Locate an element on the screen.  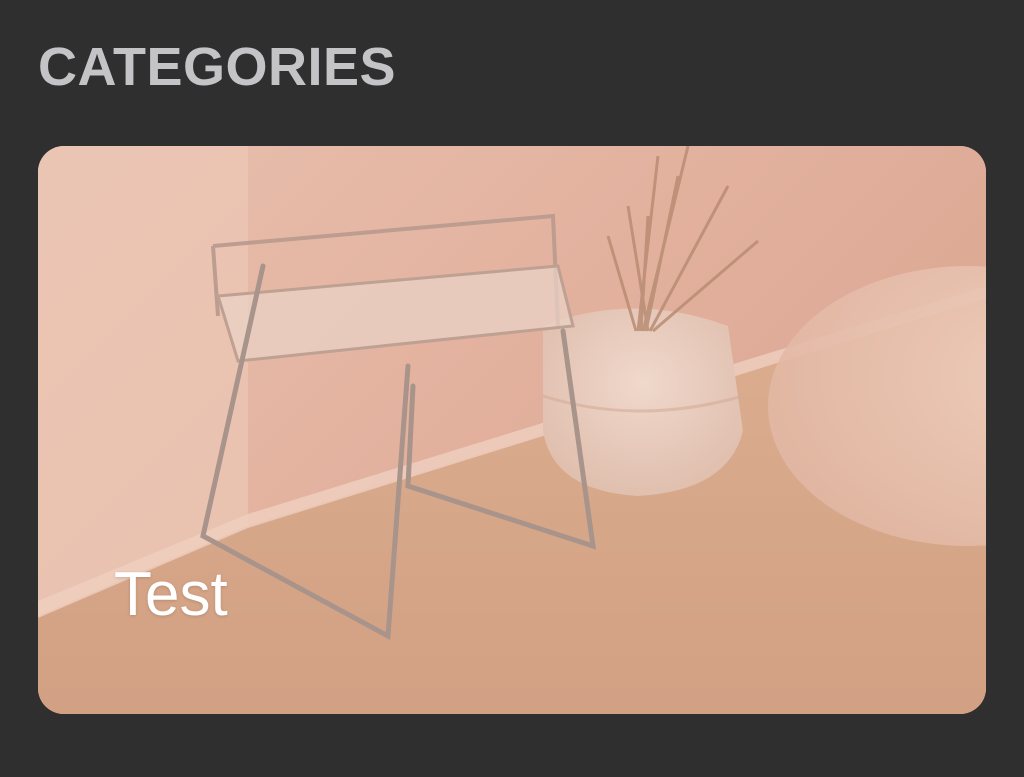
category-label: Test is located at coordinates (171, 594).